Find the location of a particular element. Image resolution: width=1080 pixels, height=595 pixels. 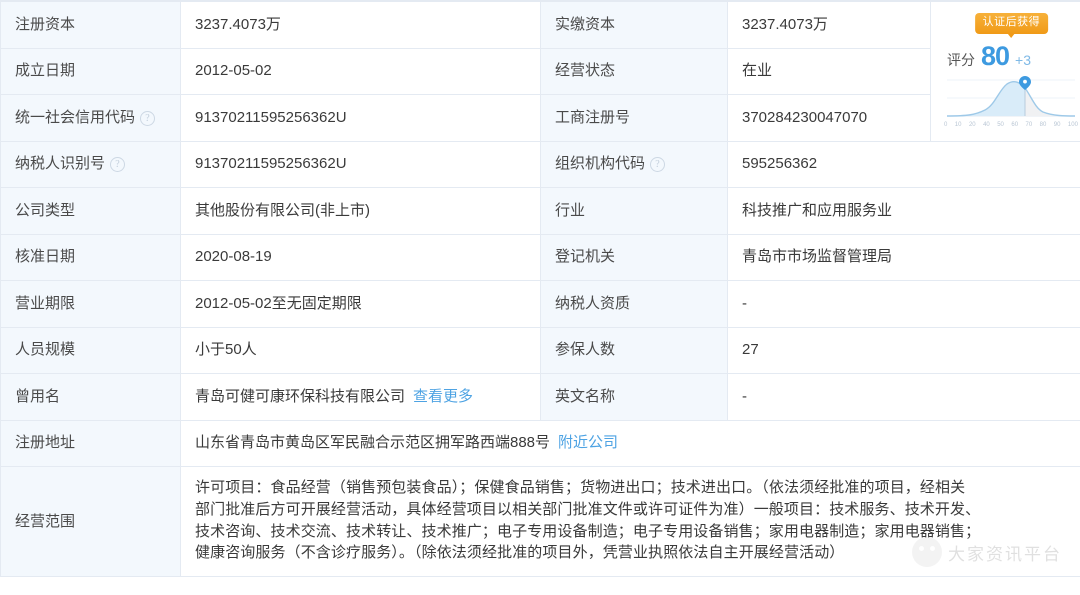

row-label-cell: 行业 is located at coordinates (634, 211).